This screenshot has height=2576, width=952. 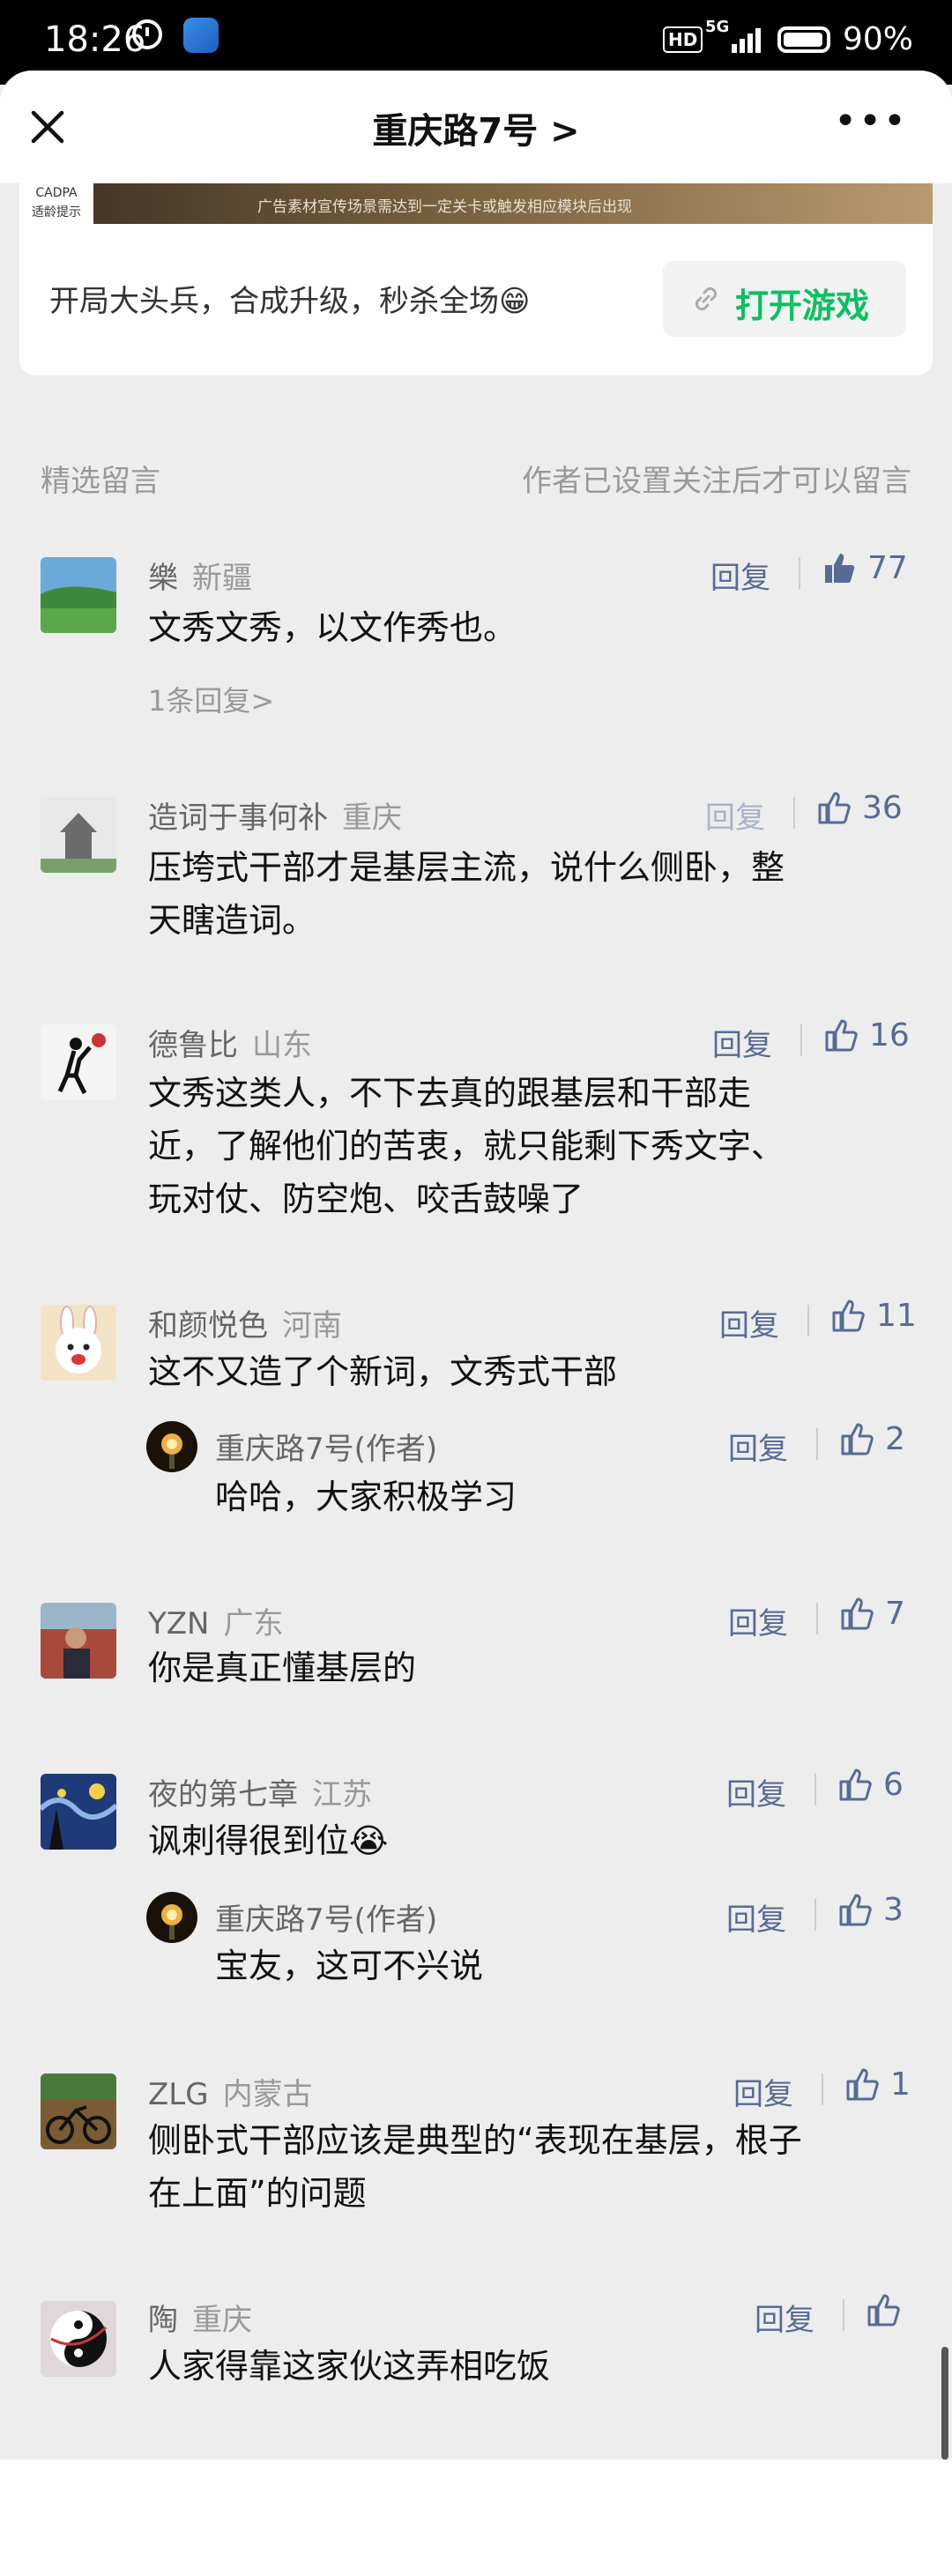 I want to click on like-button: 1, so click(x=877, y=2084).